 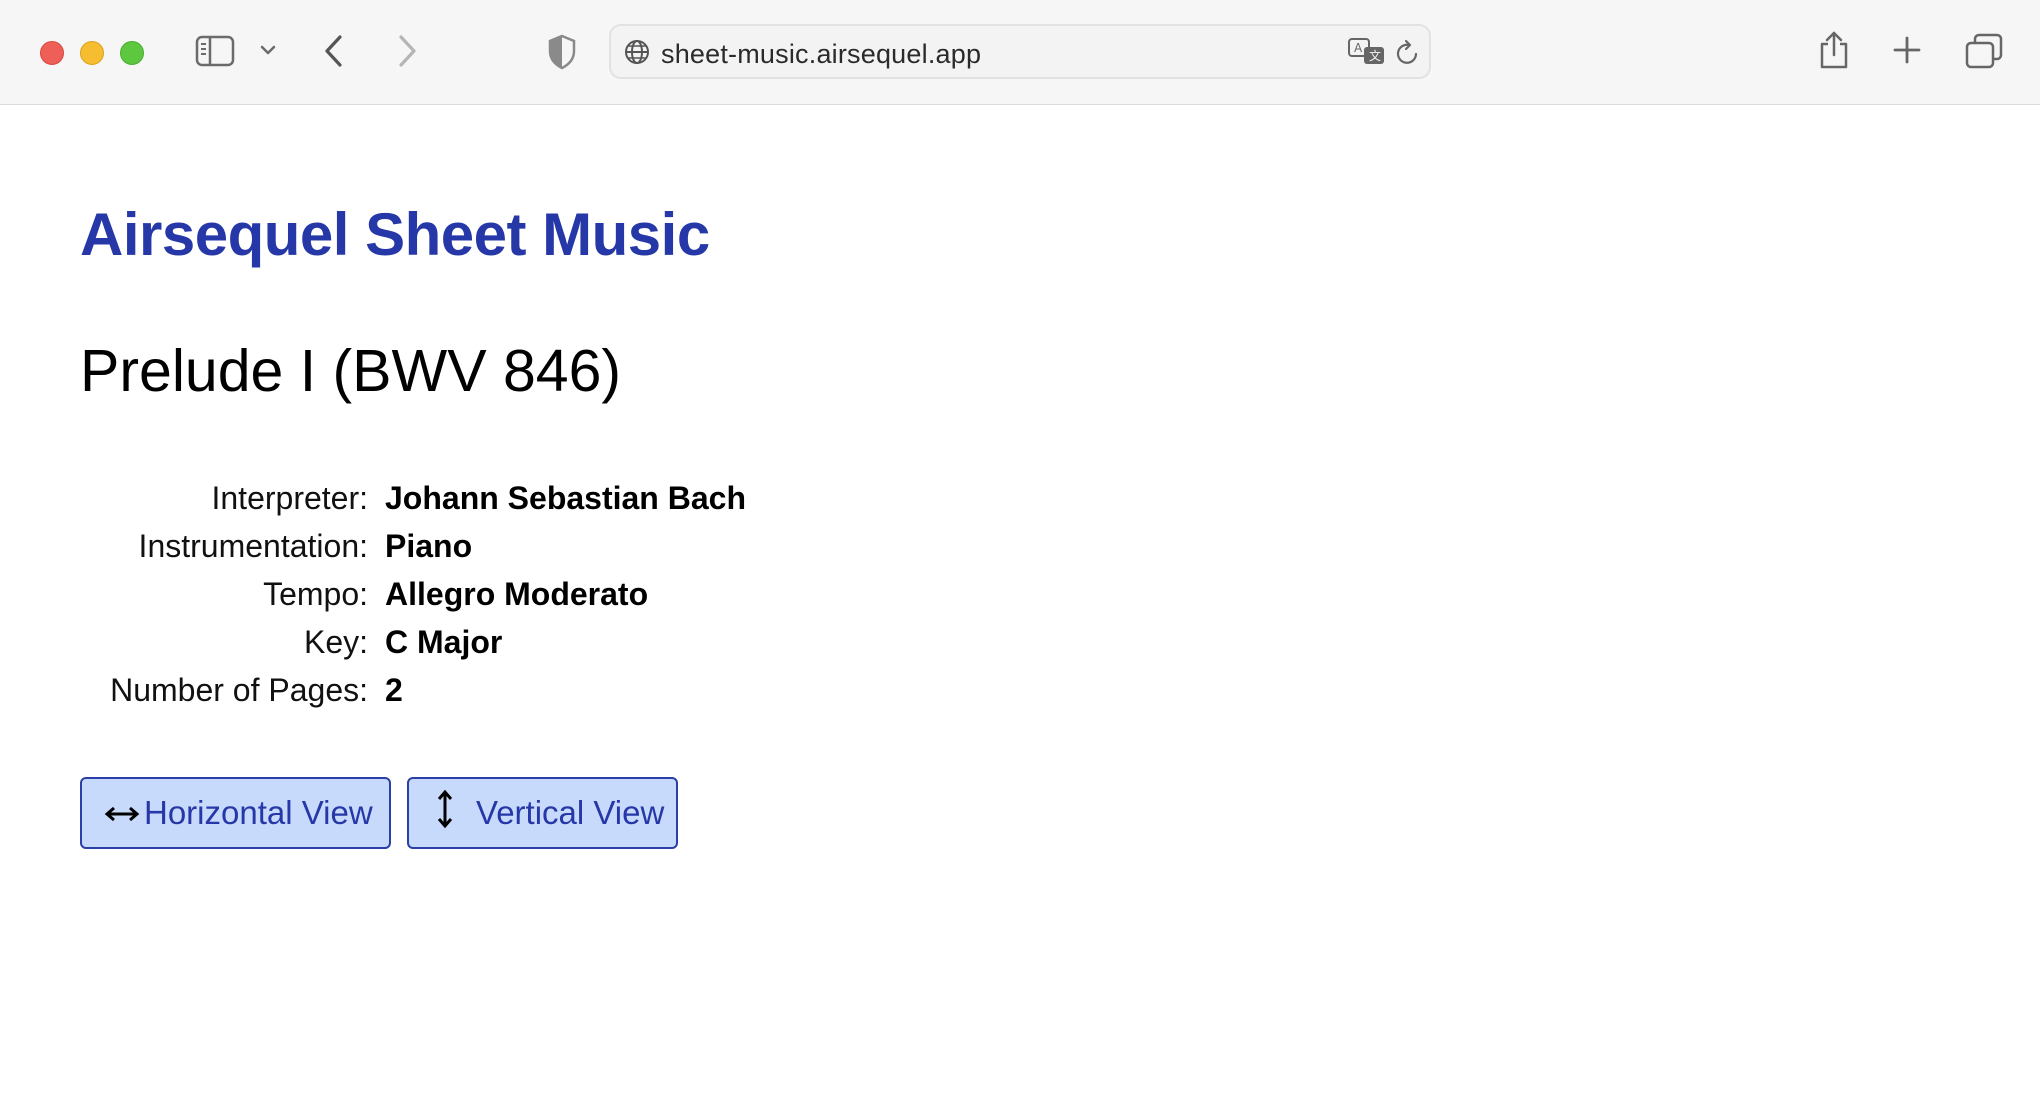 What do you see at coordinates (821, 54) in the screenshot?
I see `url-text: sheet-music.airsequel.app` at bounding box center [821, 54].